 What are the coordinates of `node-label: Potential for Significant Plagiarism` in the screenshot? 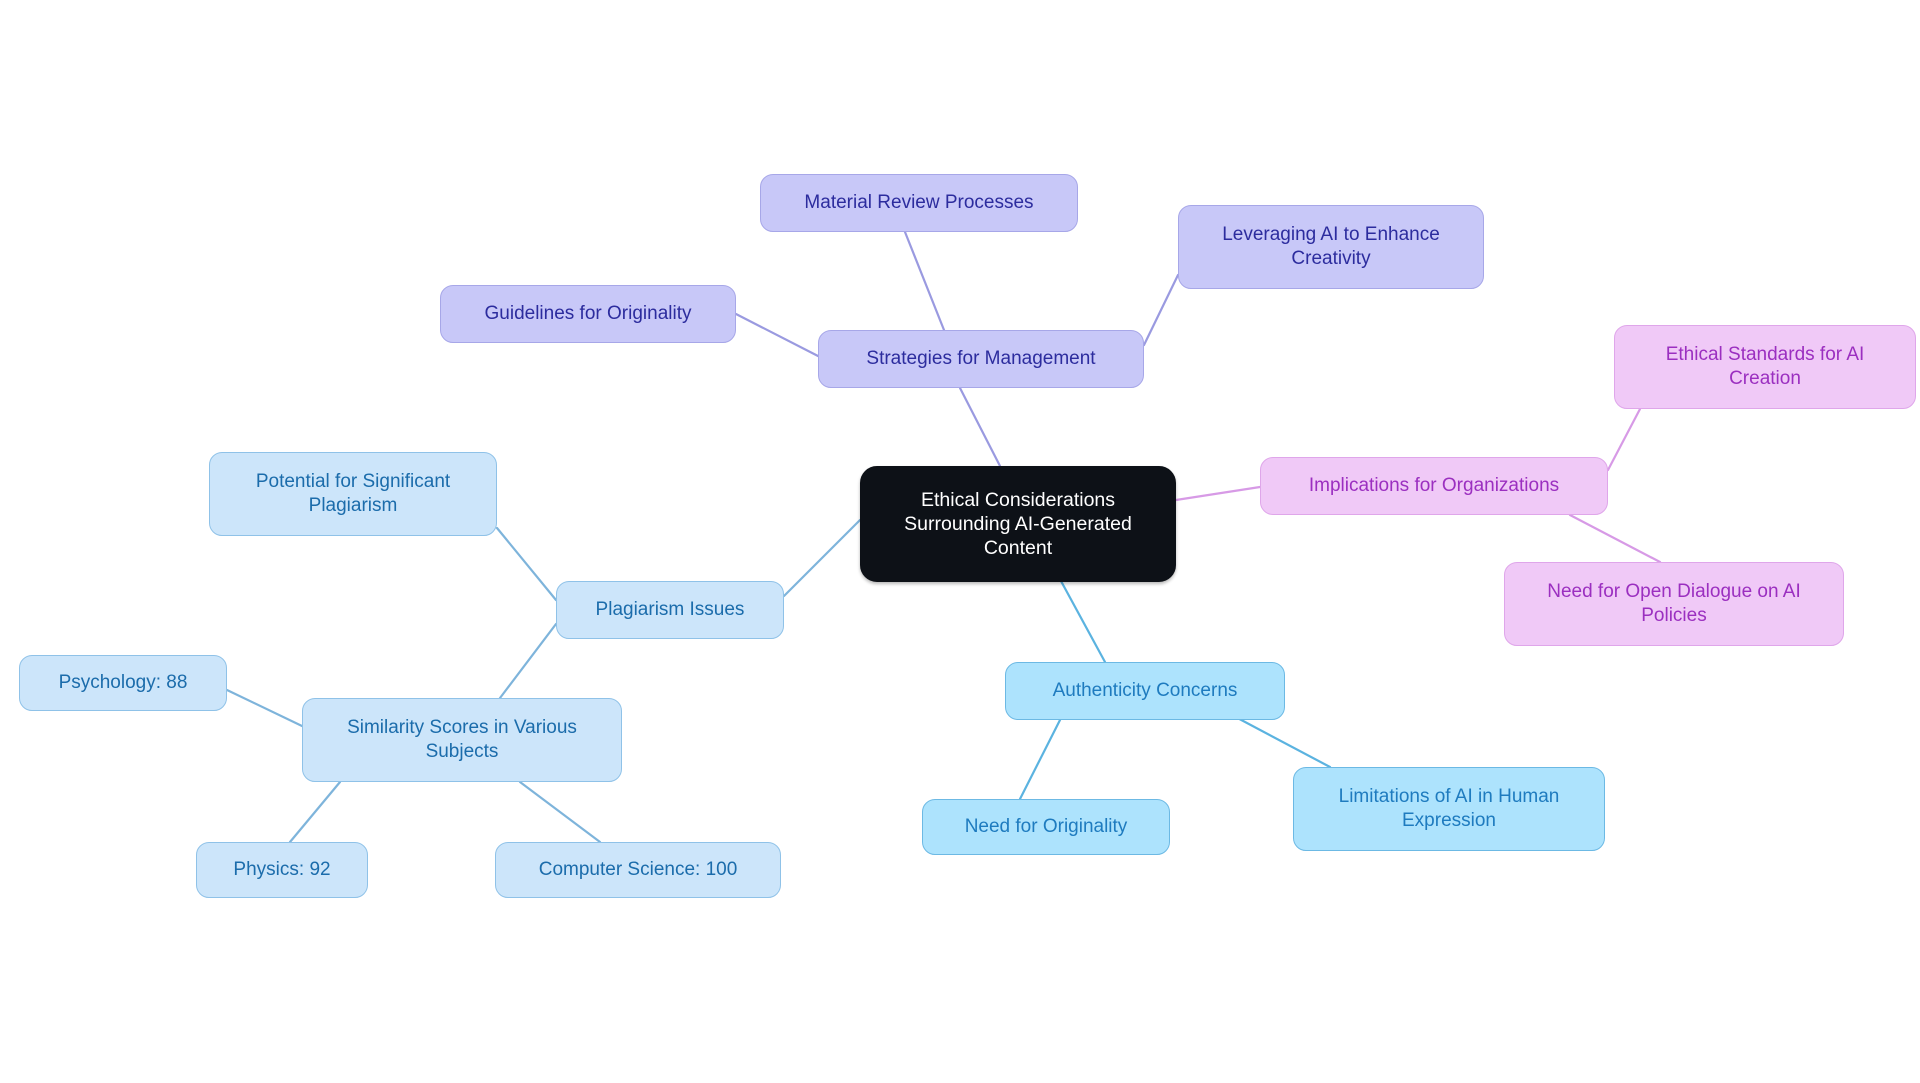 It's located at (353, 493).